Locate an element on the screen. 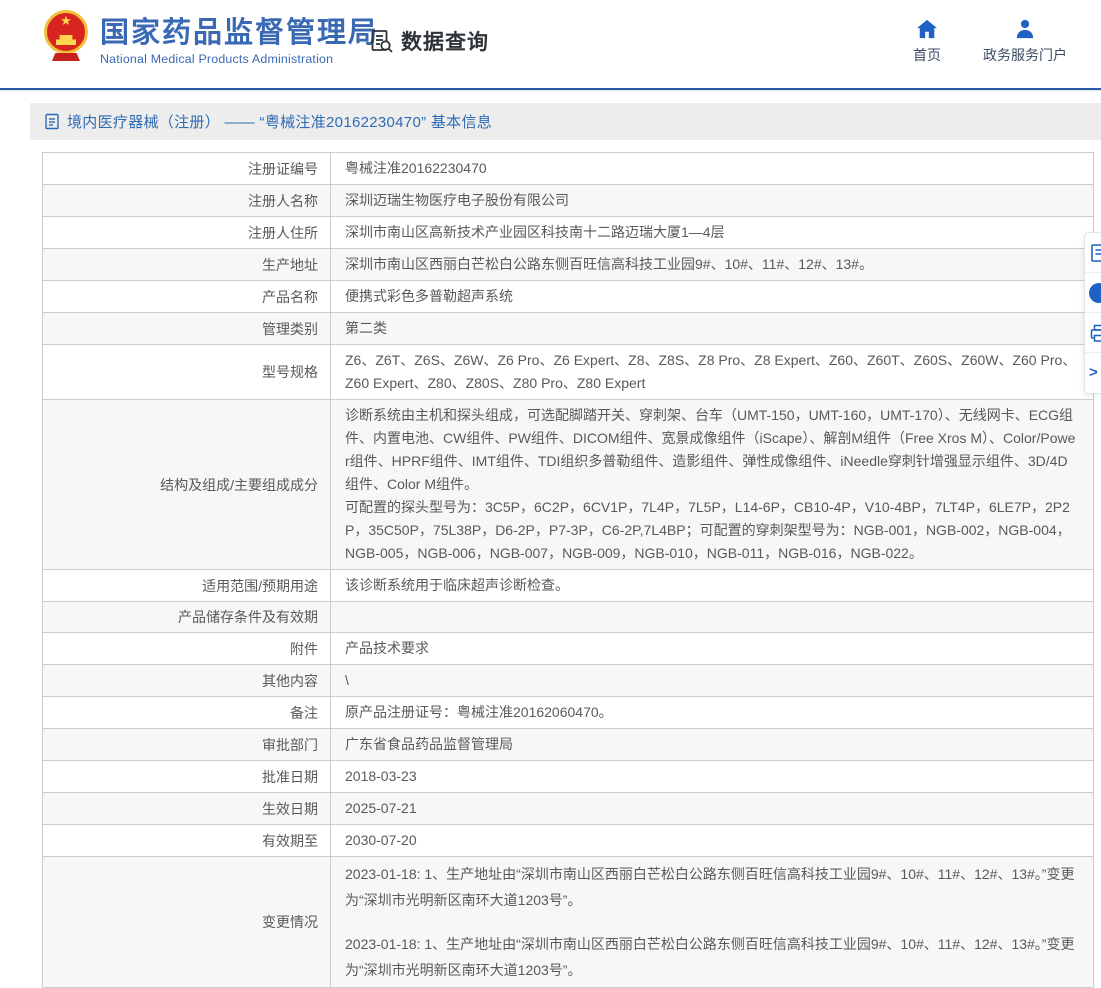 This screenshot has width=1101, height=988. badge-circle-icon is located at coordinates (1095, 293).